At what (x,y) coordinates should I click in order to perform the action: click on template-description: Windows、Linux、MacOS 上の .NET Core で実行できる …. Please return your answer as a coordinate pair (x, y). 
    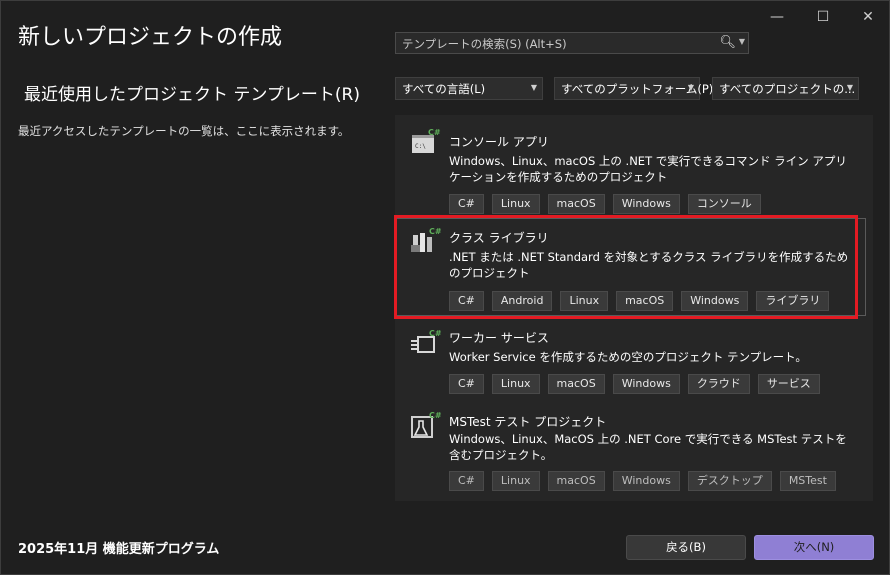
    Looking at the image, I should click on (648, 447).